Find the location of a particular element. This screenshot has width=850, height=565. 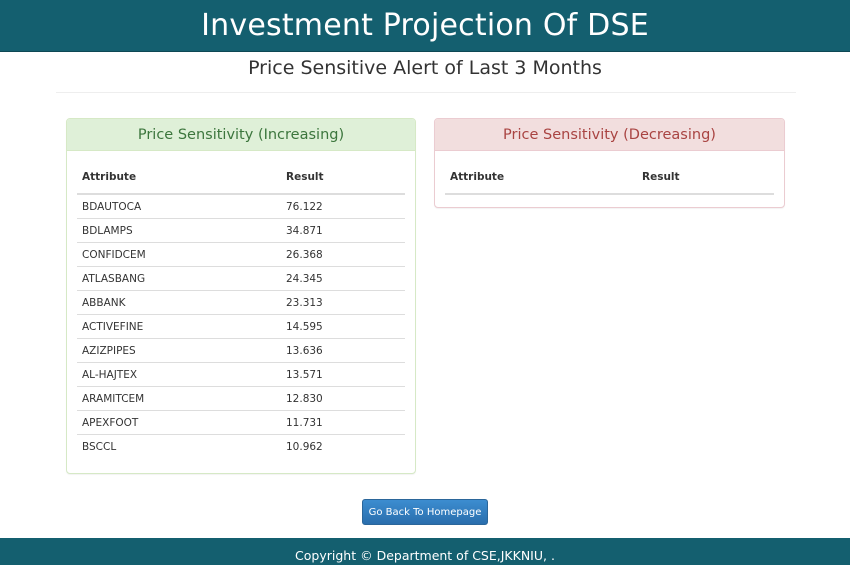

cell-attribute: ACTIVEFINE is located at coordinates (179, 326).